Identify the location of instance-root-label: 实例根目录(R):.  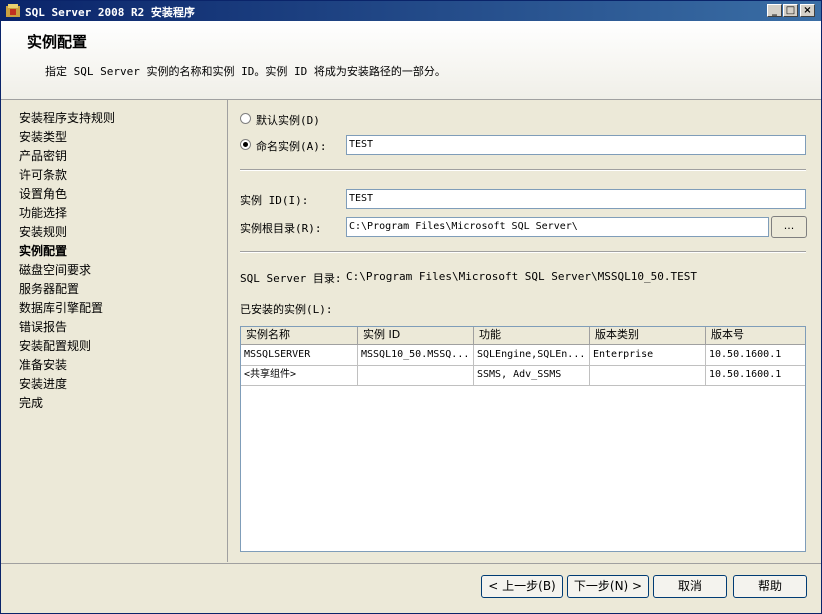
(281, 228).